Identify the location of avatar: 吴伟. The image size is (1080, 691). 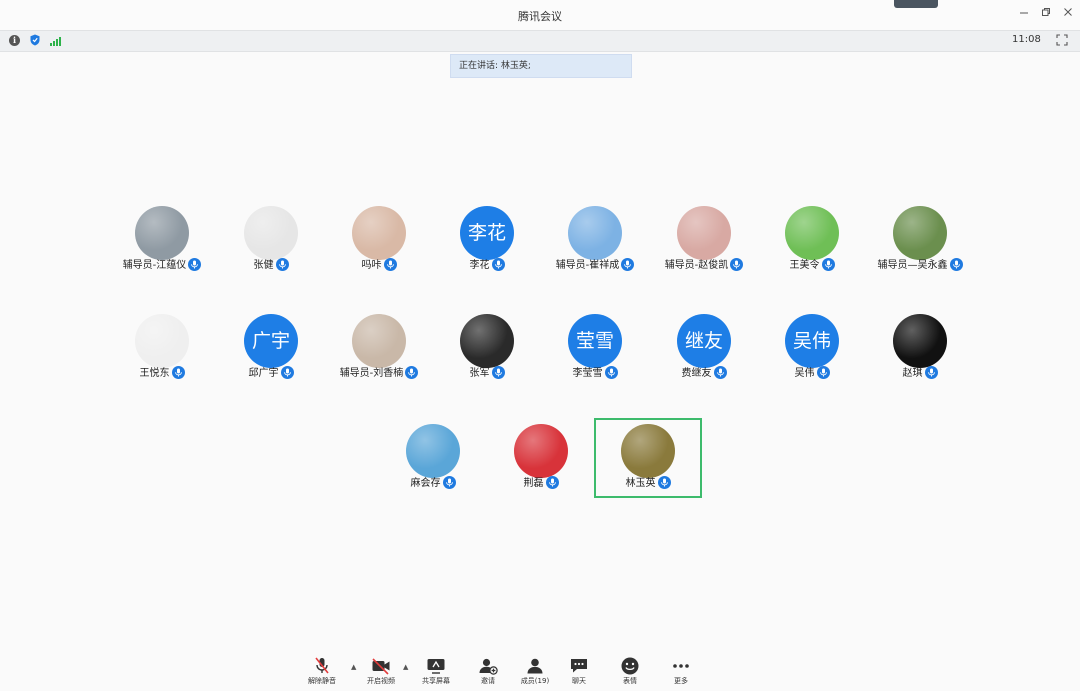
(812, 341).